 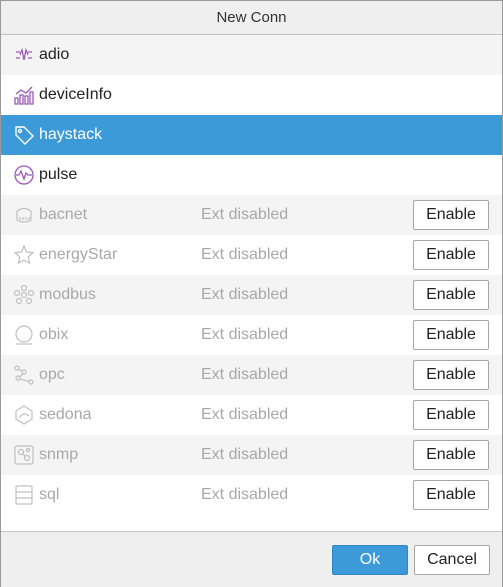 What do you see at coordinates (54, 334) in the screenshot?
I see `connector-name: obix` at bounding box center [54, 334].